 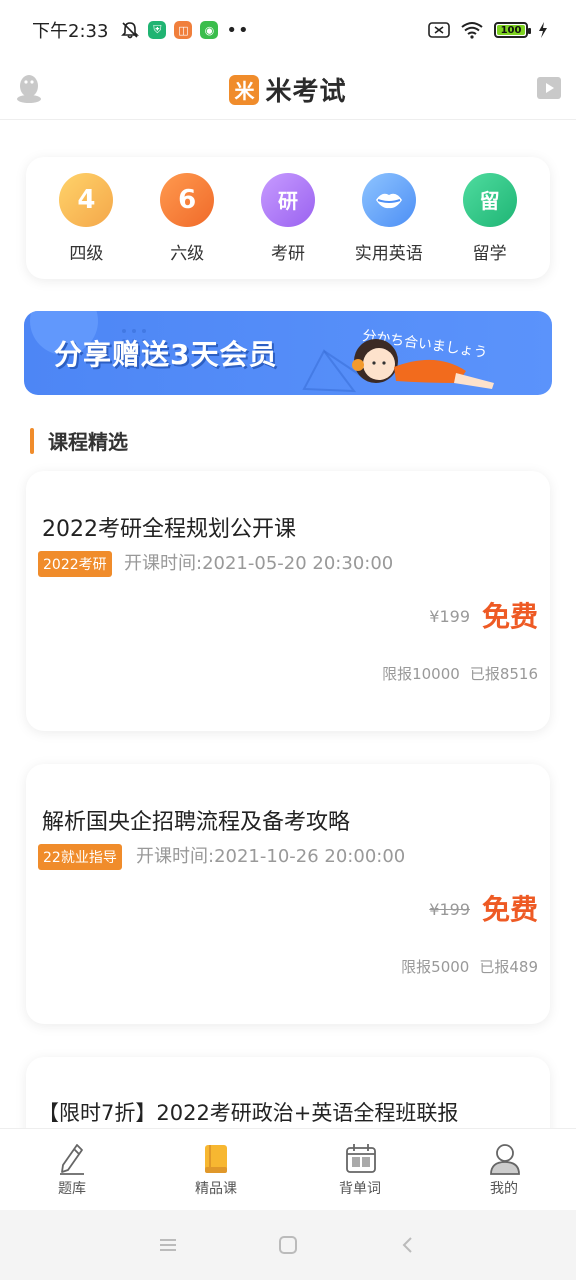 I want to click on section-title: 课程精选, so click(x=79, y=440).